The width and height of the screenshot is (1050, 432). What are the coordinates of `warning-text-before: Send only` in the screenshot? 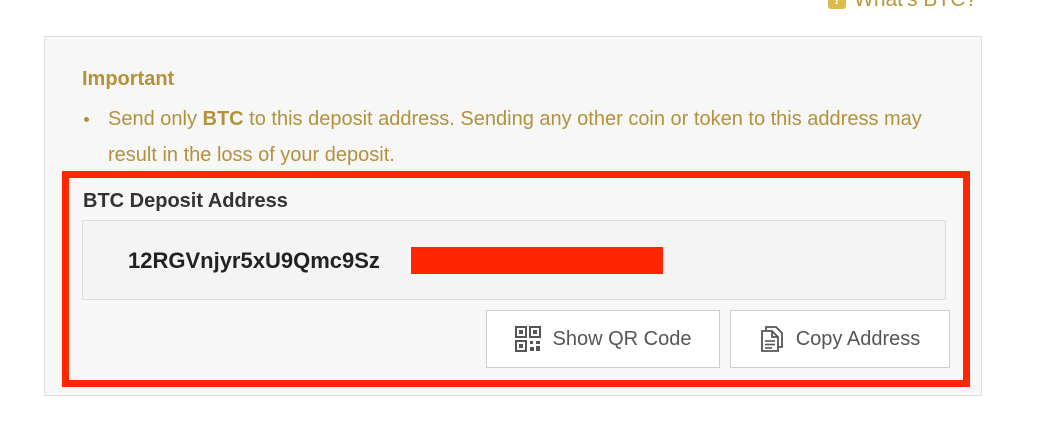 It's located at (155, 119).